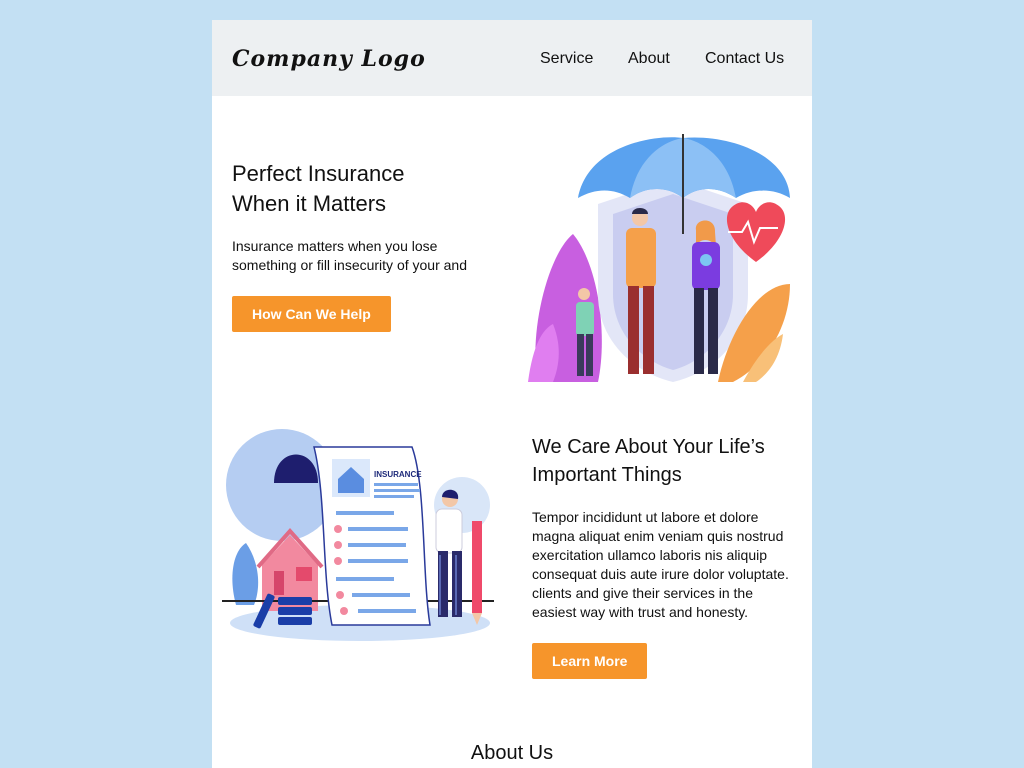 This screenshot has width=1024, height=768. Describe the element at coordinates (649, 59) in the screenshot. I see `nav-about: About` at that location.